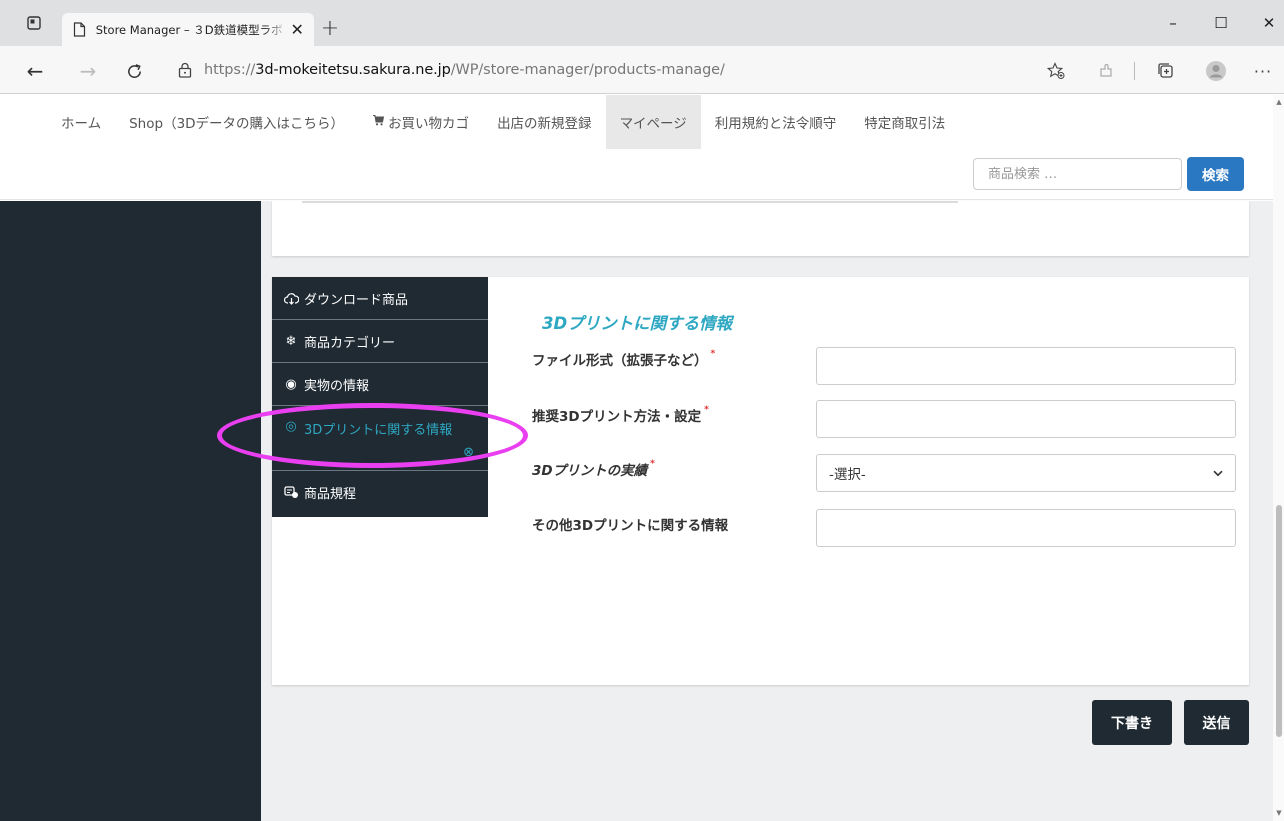 This screenshot has width=1284, height=821. What do you see at coordinates (236, 122) in the screenshot?
I see `nav-item-shop: Shop（3Dデータの購入はこちら）` at bounding box center [236, 122].